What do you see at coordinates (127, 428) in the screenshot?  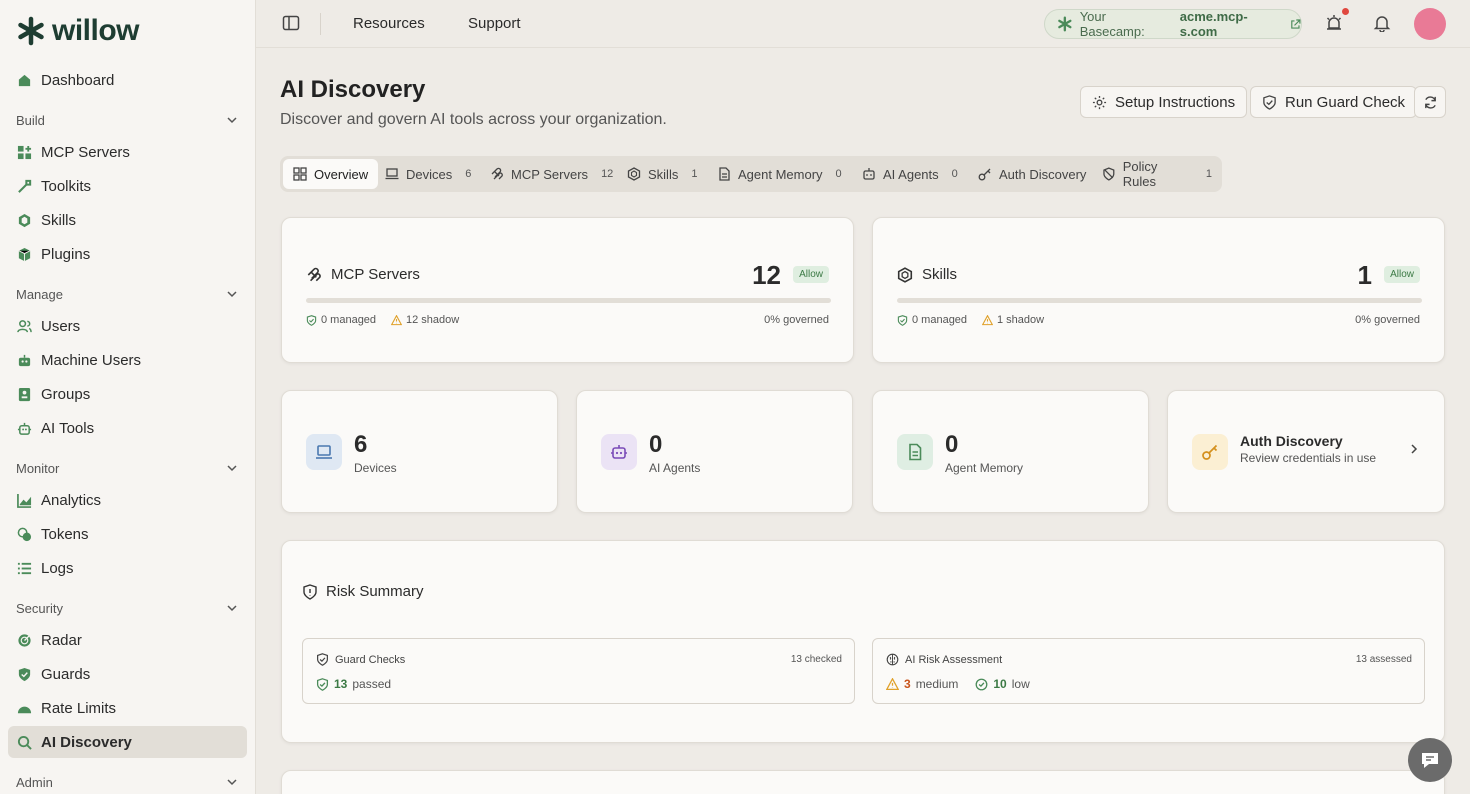 I see `sidebar-item-ai-tools: AI Tools` at bounding box center [127, 428].